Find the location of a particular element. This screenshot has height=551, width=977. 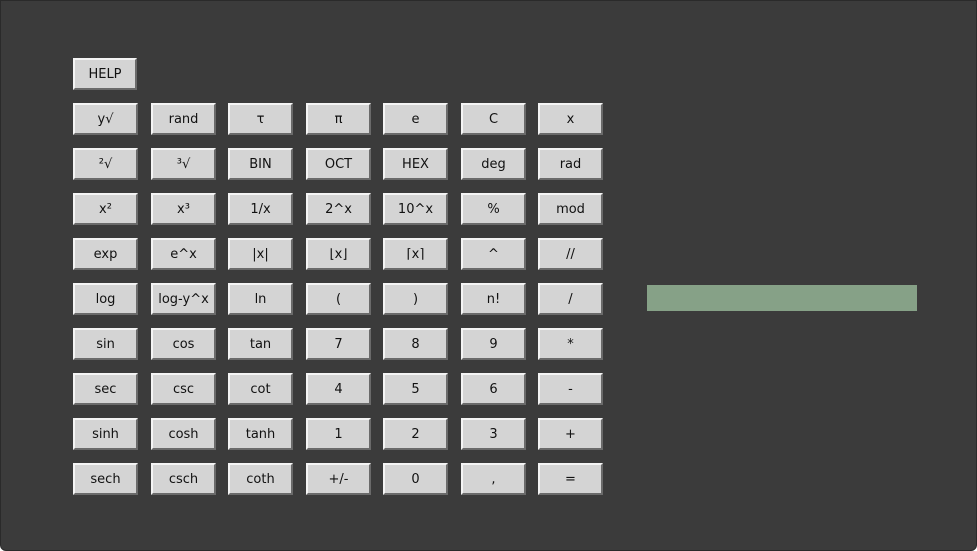

key-r5-c3-button: 7 is located at coordinates (338, 344).